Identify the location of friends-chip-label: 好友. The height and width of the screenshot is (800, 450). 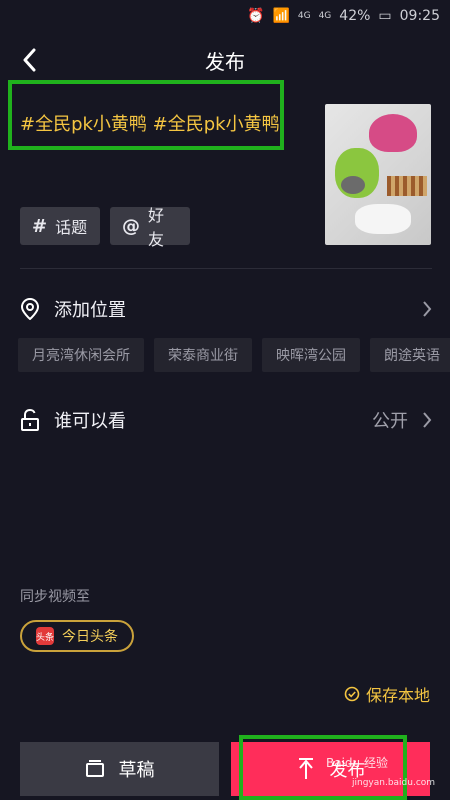
(156, 227).